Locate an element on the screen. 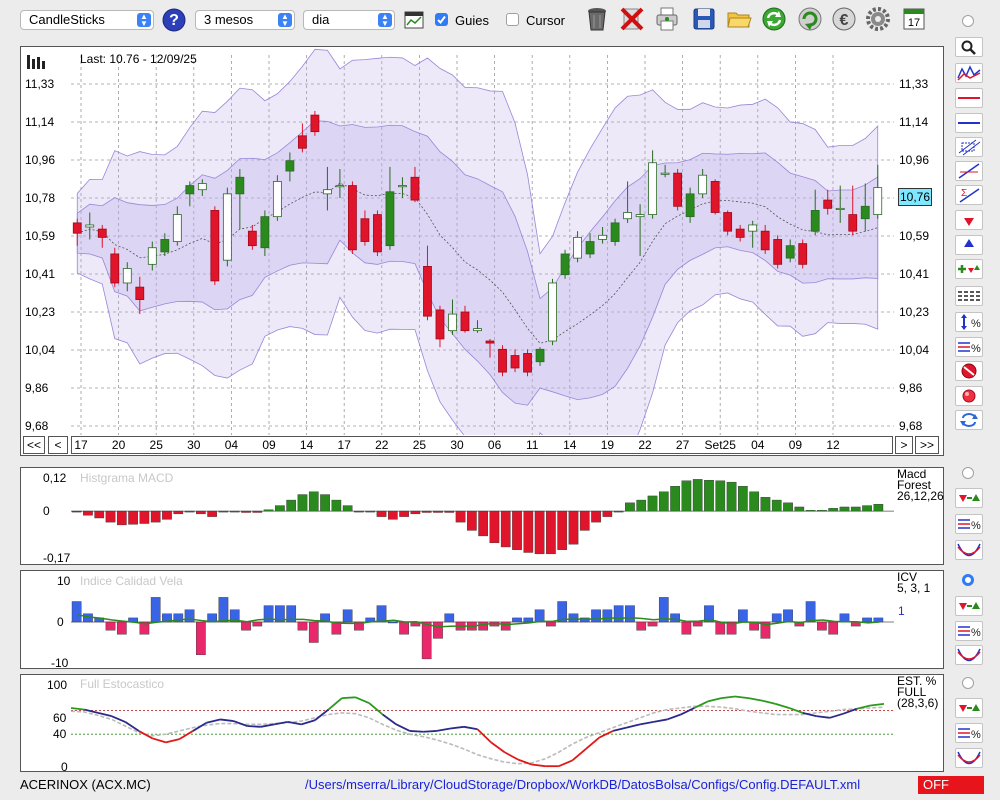  macd-signals-button is located at coordinates (969, 498).